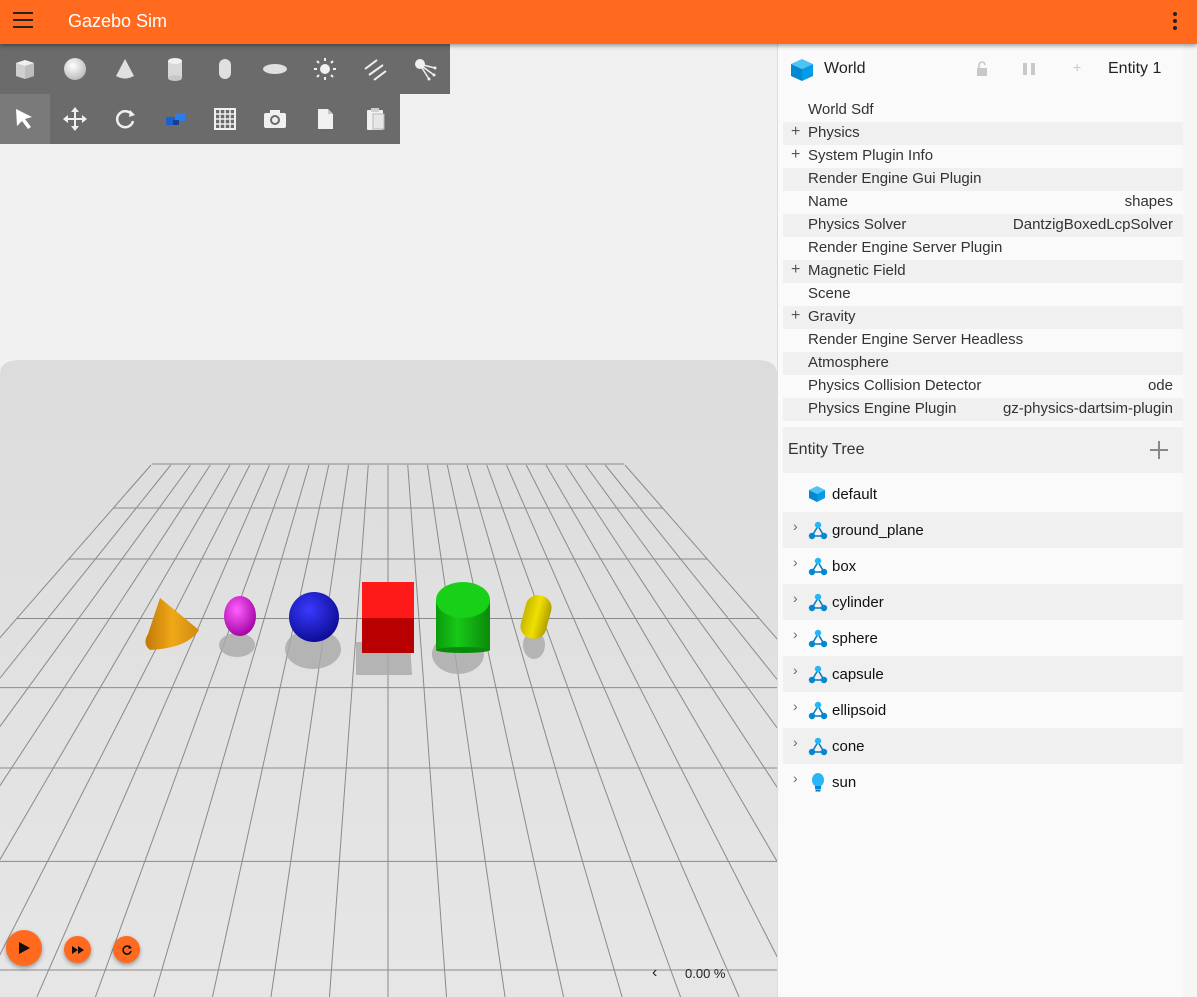 Image resolution: width=1197 pixels, height=997 pixels. I want to click on translate-tool-button, so click(75, 119).